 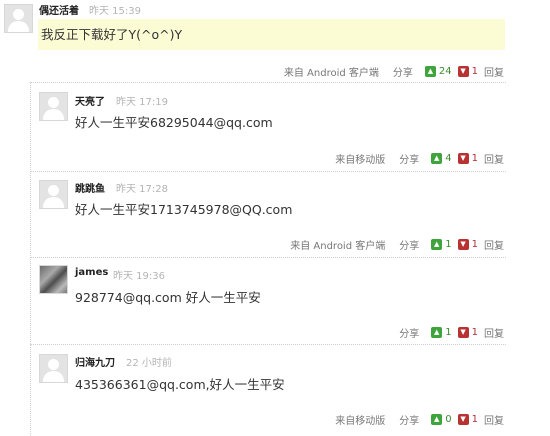 I want to click on comment-meta: 来自 Android 客户端 分享 ▲ 24 ▼ 1 回复, so click(x=394, y=71).